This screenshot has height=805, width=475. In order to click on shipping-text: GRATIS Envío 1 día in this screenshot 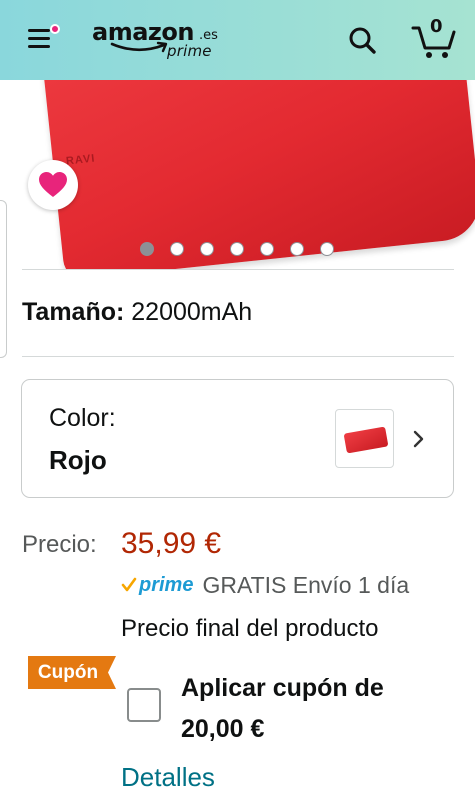, I will do `click(306, 584)`.